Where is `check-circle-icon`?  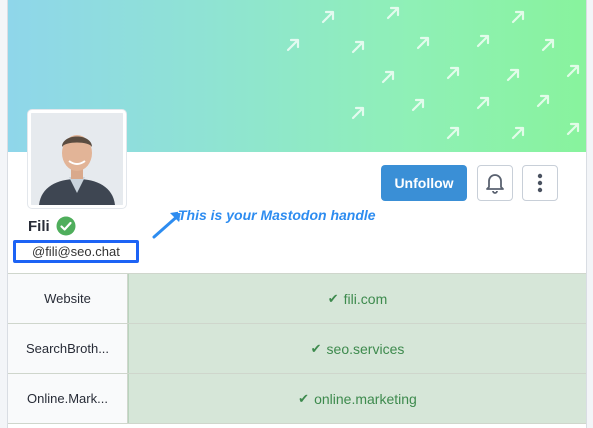
check-circle-icon is located at coordinates (66, 226).